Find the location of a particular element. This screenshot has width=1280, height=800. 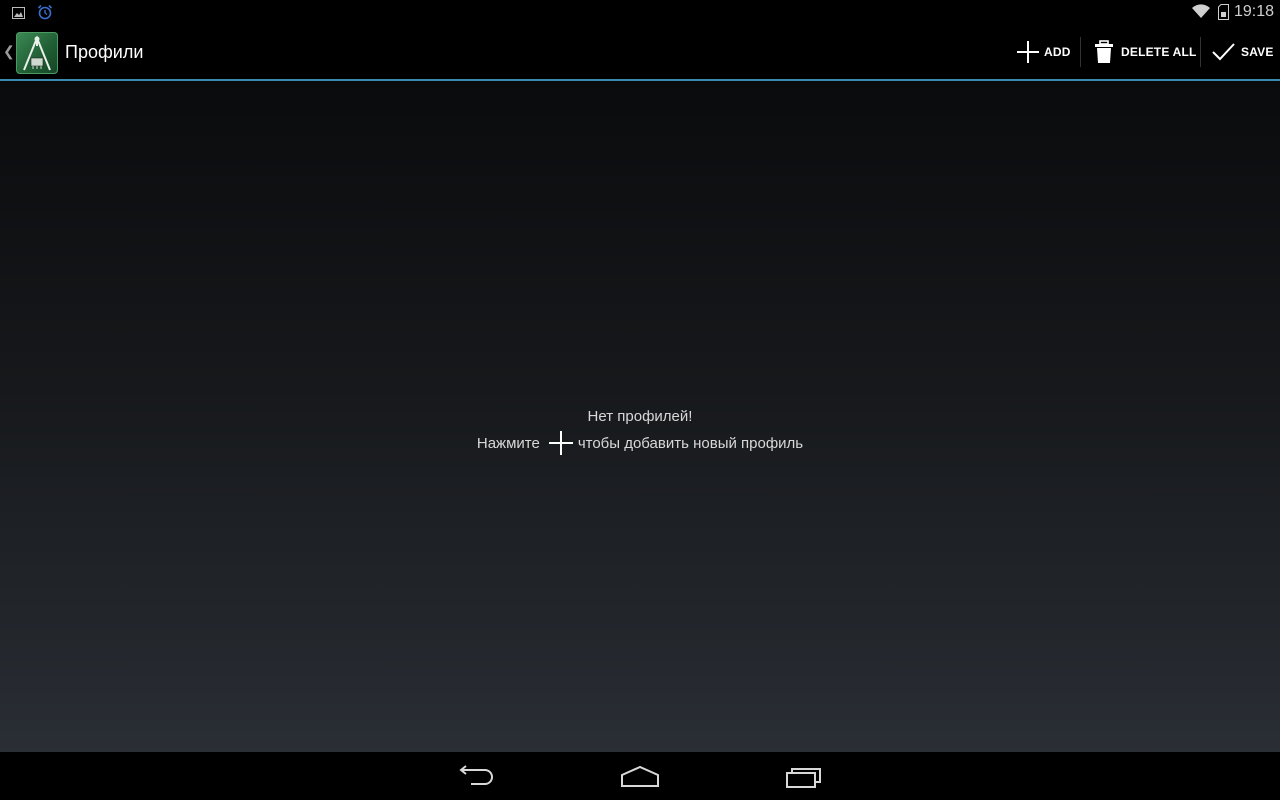

empty-state-title: Нет профилей! is located at coordinates (640, 416).